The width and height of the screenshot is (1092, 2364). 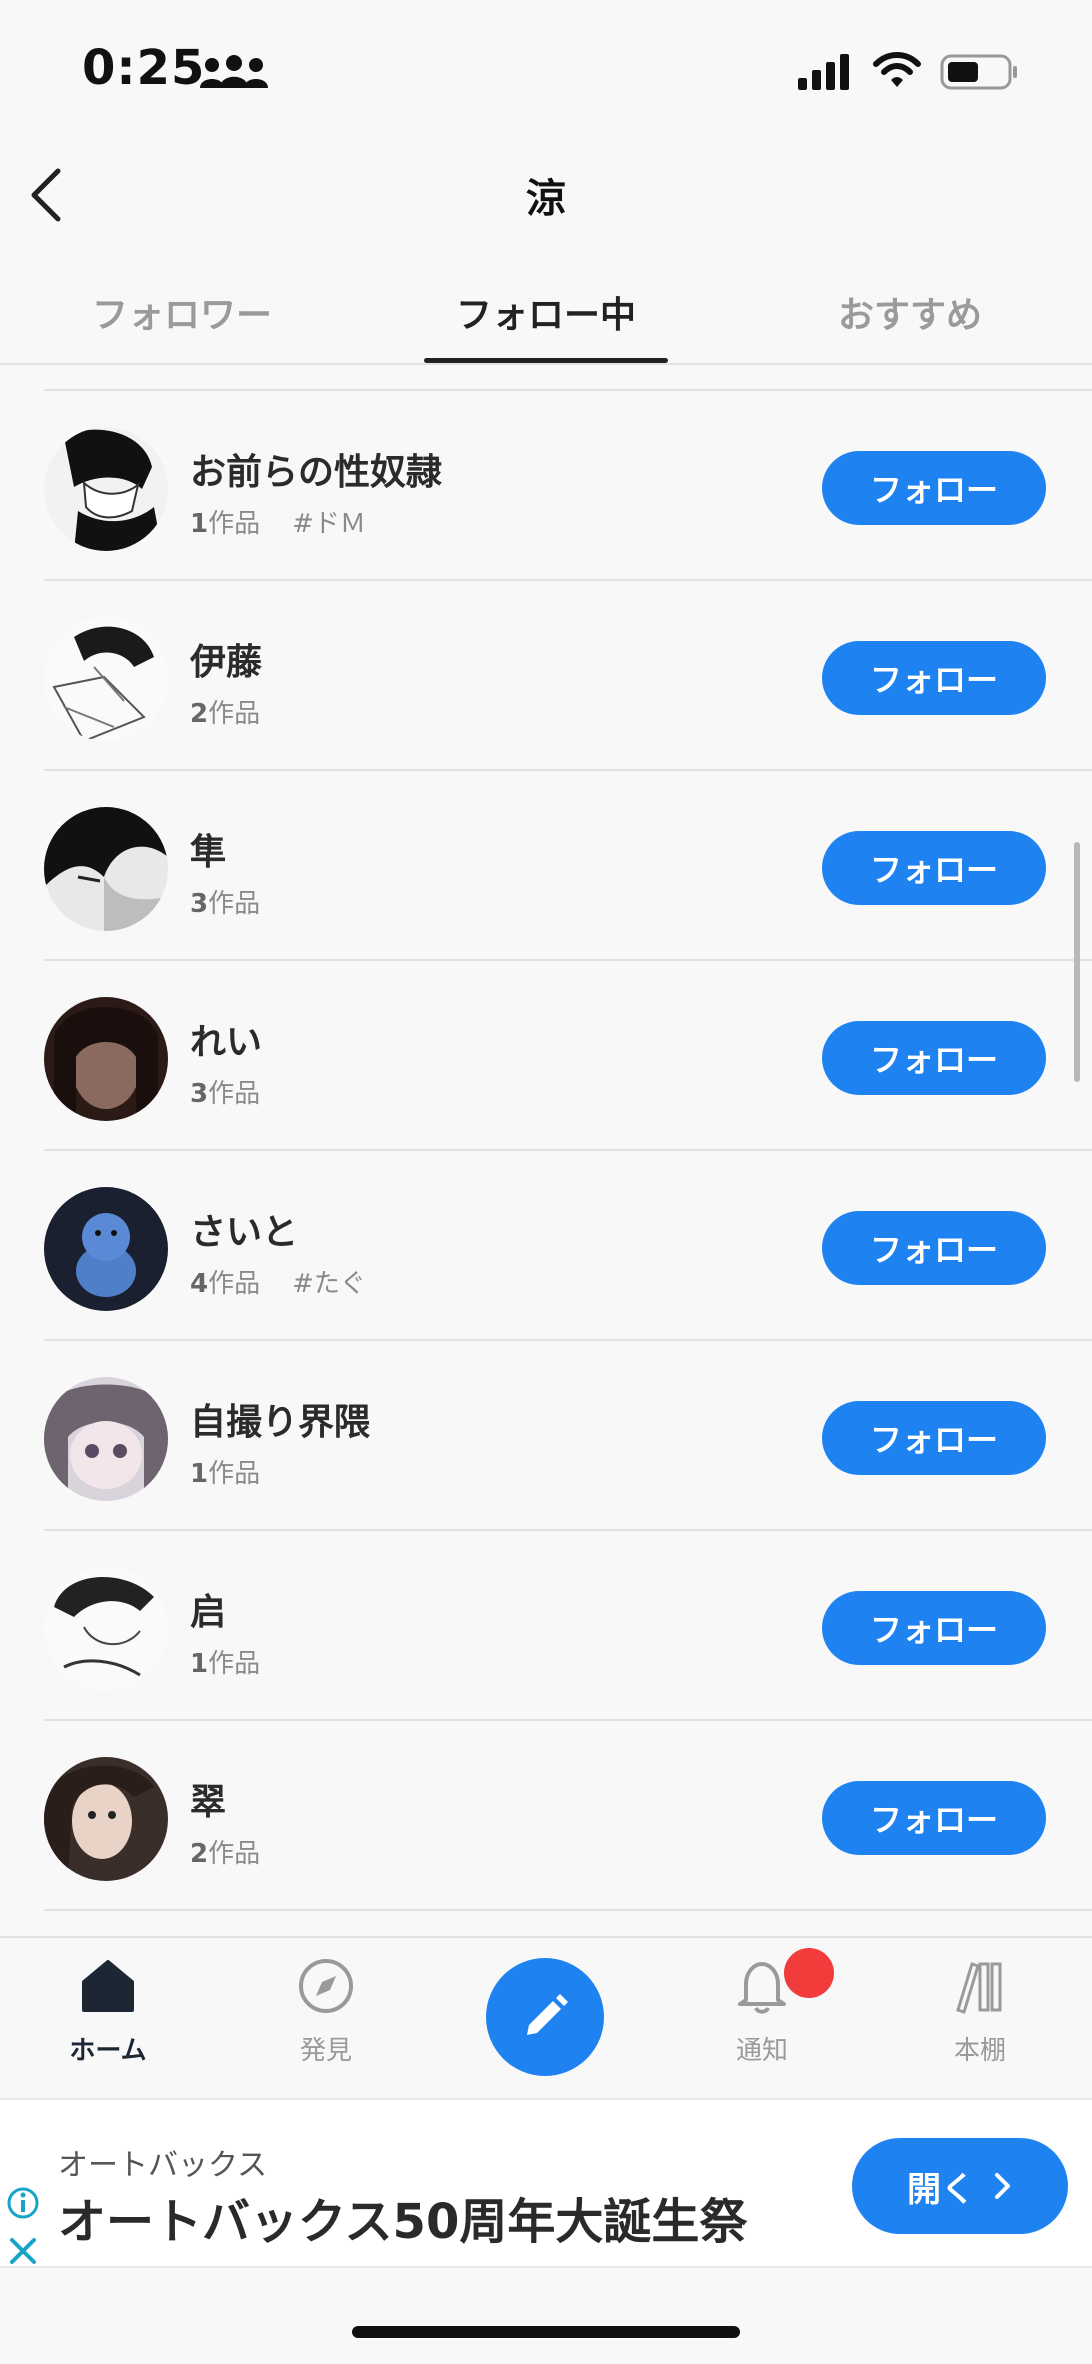 I want to click on list-item: 翠 2作品 フォロー, so click(x=546, y=1816).